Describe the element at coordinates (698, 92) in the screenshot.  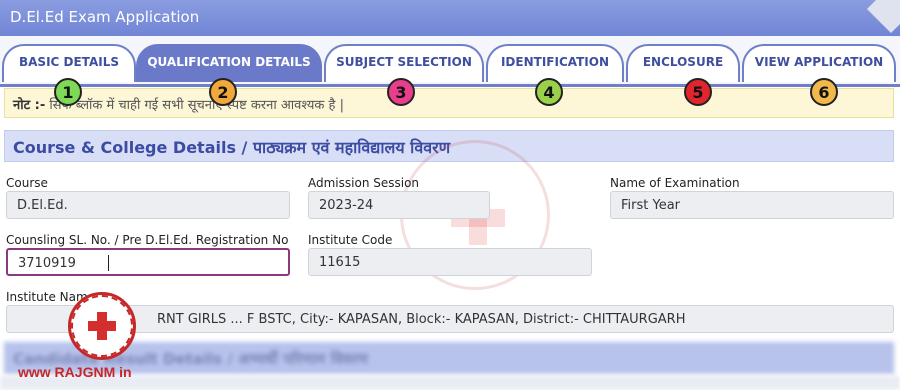
I see `step-badge-5: 5` at that location.